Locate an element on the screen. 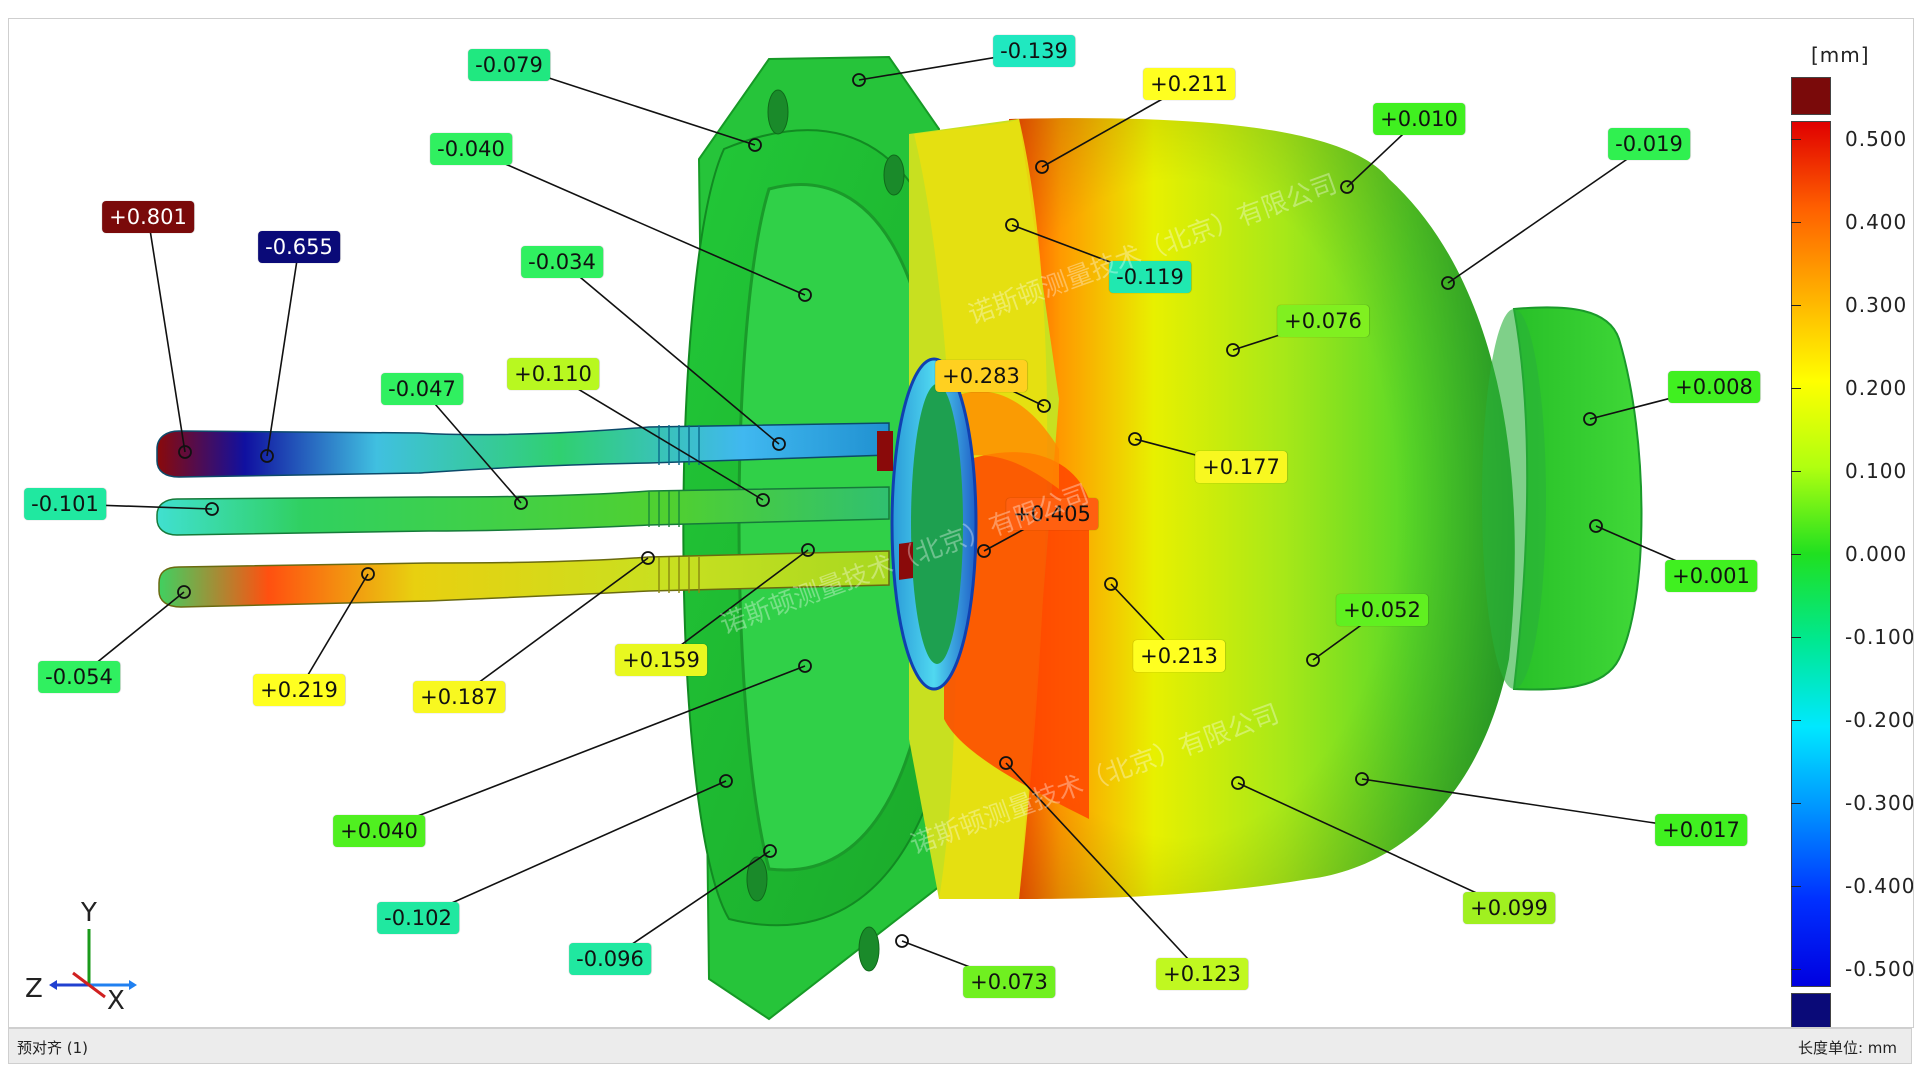 This screenshot has height=1080, width=1920. deviation-label: +0.001 is located at coordinates (1711, 576).